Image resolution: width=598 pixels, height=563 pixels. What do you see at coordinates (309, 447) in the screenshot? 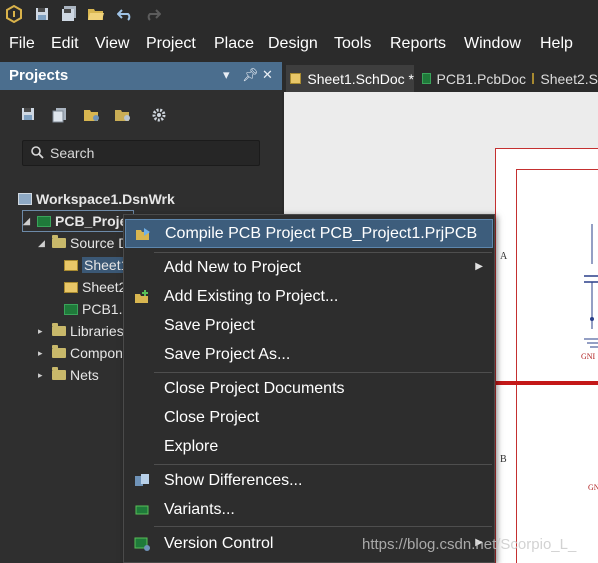
I see `menu-explore: Explore` at bounding box center [309, 447].